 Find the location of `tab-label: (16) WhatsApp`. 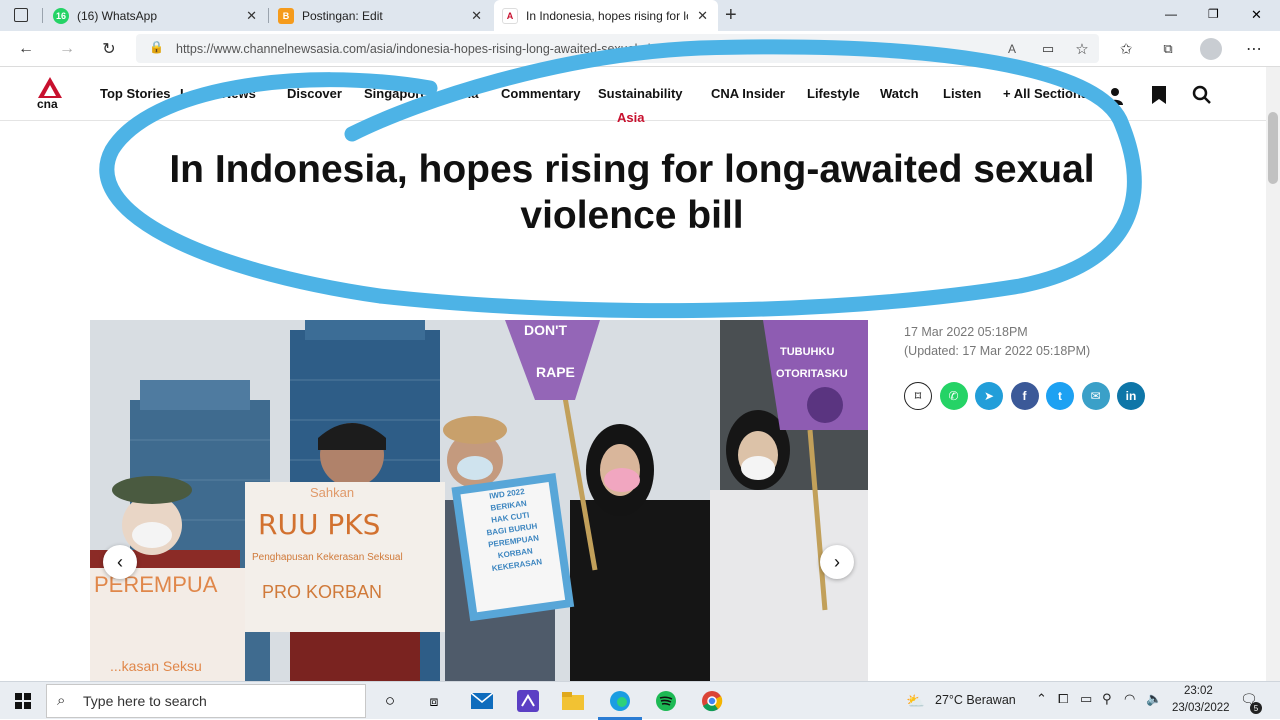

tab-label: (16) WhatsApp is located at coordinates (117, 15).